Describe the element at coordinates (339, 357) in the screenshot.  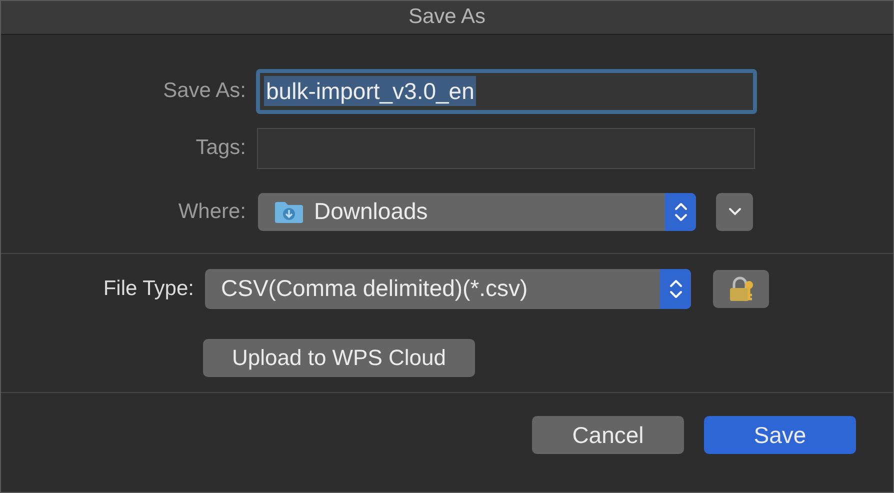
I see `upload-button: Upload to WPS Cloud` at that location.